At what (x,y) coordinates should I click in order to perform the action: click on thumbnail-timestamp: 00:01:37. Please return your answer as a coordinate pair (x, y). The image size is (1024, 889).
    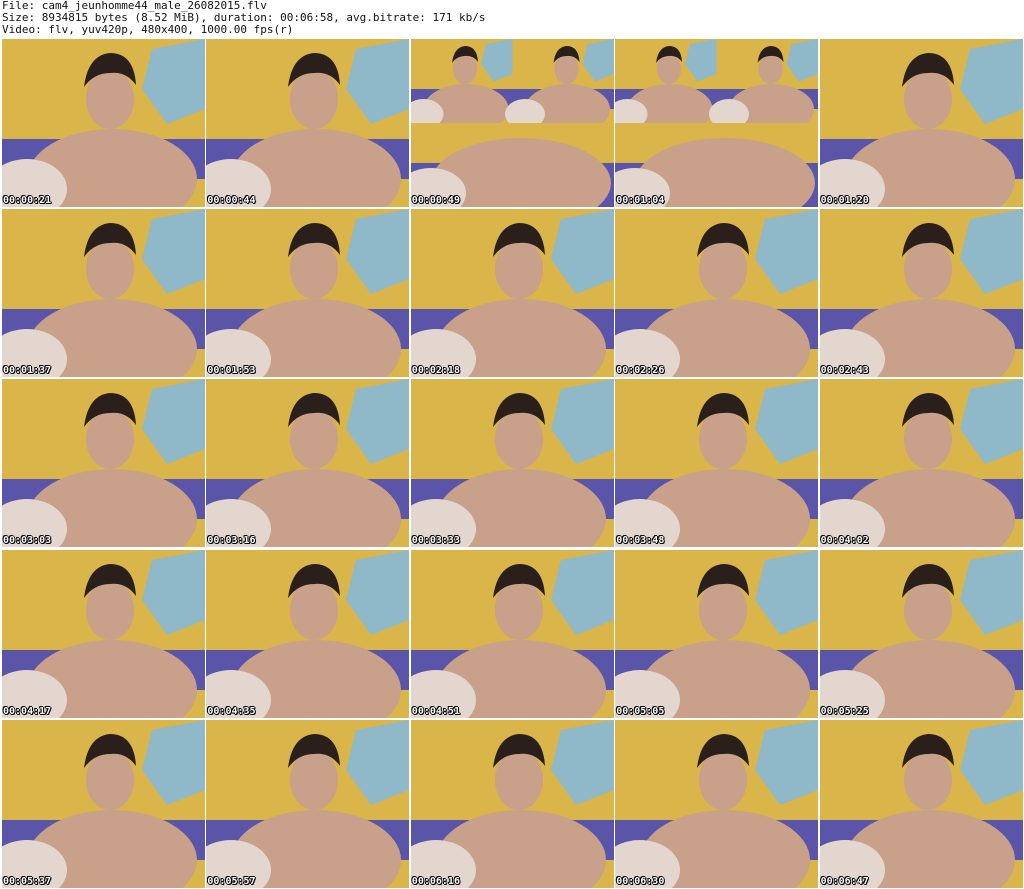
    Looking at the image, I should click on (27, 371).